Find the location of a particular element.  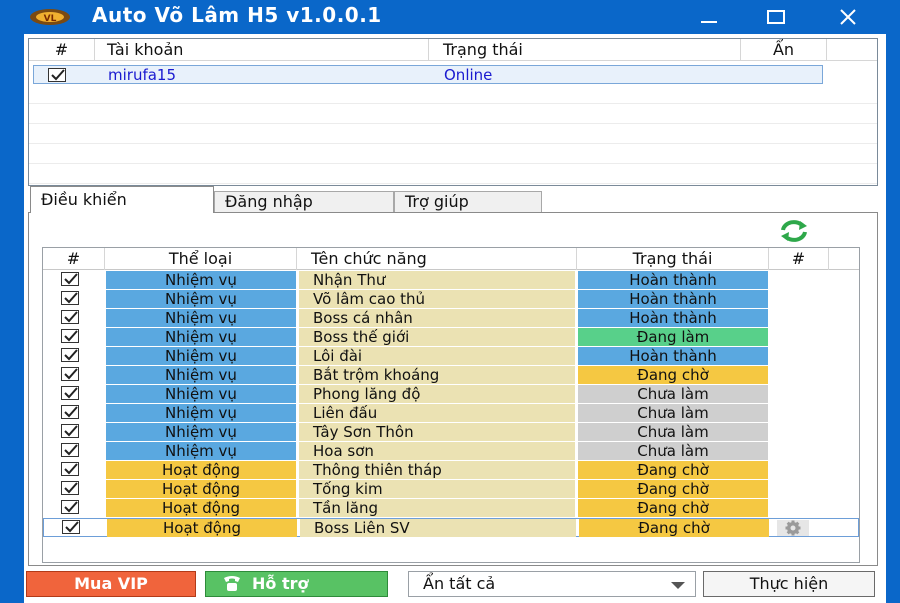

task-row: Nhiệm vụ Liên đấu Chưa làm is located at coordinates (451, 413).